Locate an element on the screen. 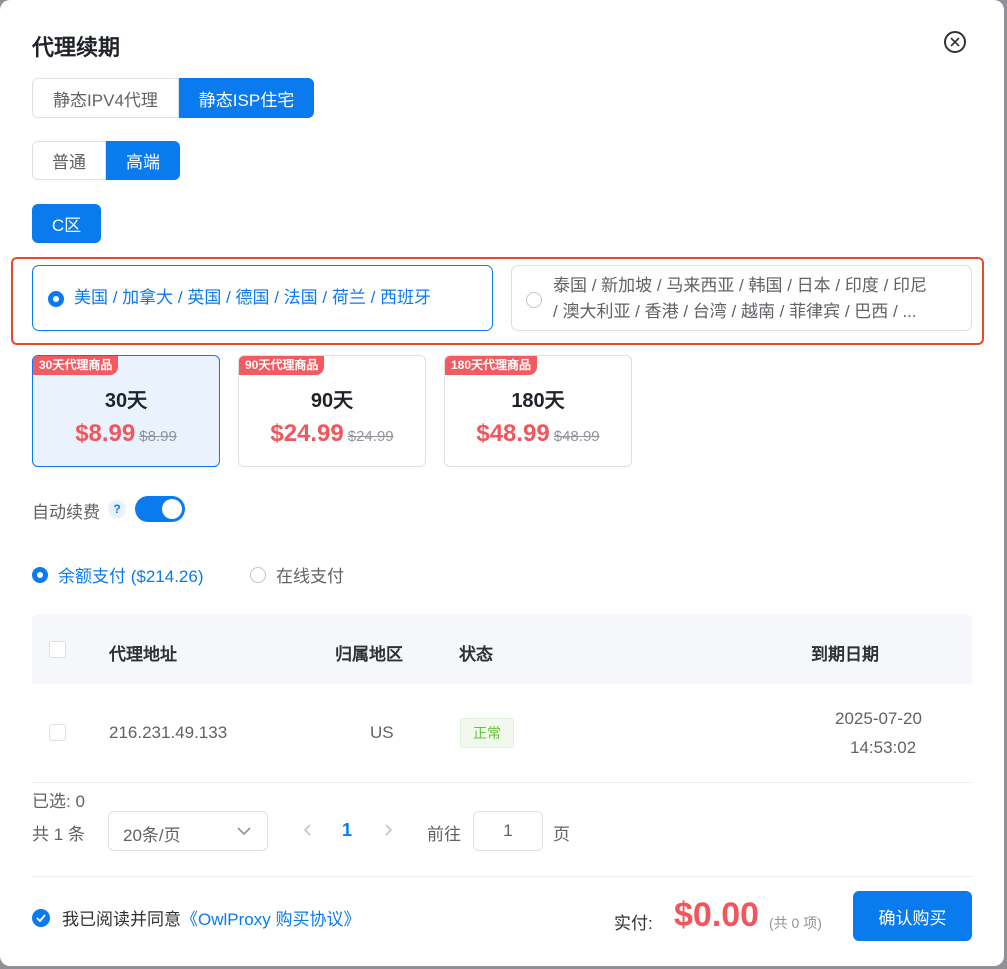  page-number-current: 1 is located at coordinates (347, 830).